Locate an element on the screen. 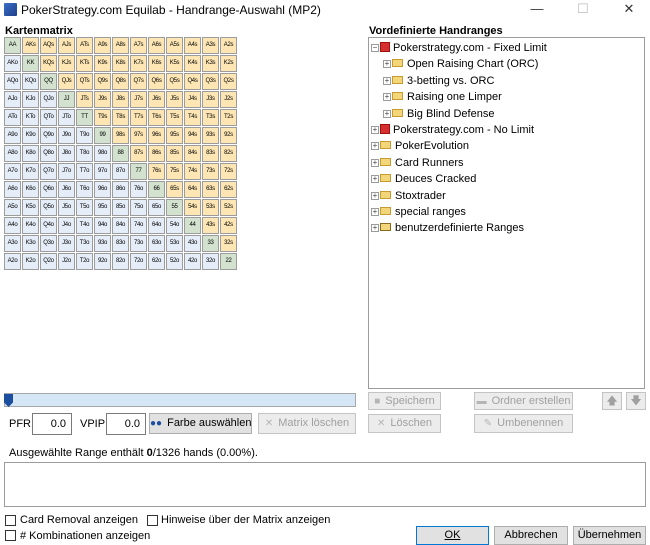  matrix-cell-j5s: J5s is located at coordinates (174, 99).